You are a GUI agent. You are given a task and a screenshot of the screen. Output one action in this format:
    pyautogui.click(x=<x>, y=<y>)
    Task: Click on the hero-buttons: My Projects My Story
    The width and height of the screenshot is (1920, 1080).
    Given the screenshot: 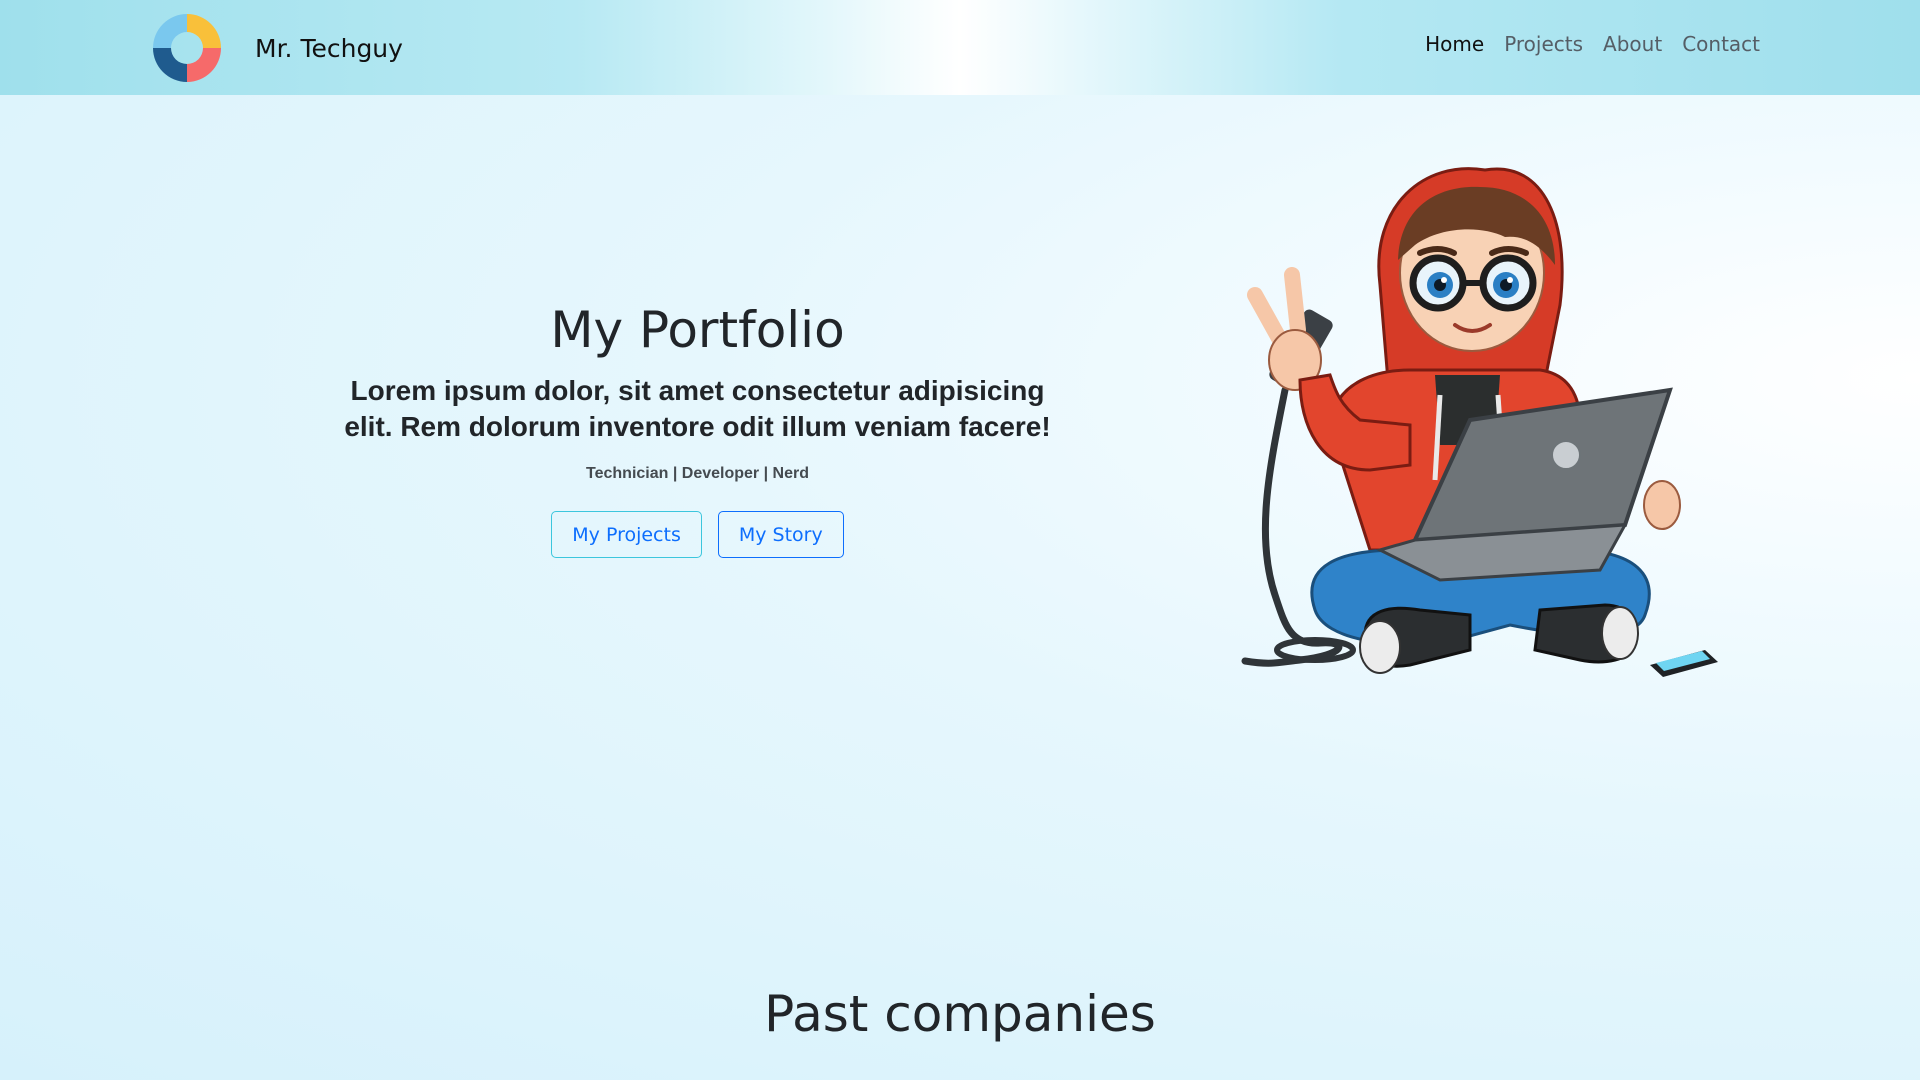 What is the action you would take?
    pyautogui.click(x=697, y=534)
    